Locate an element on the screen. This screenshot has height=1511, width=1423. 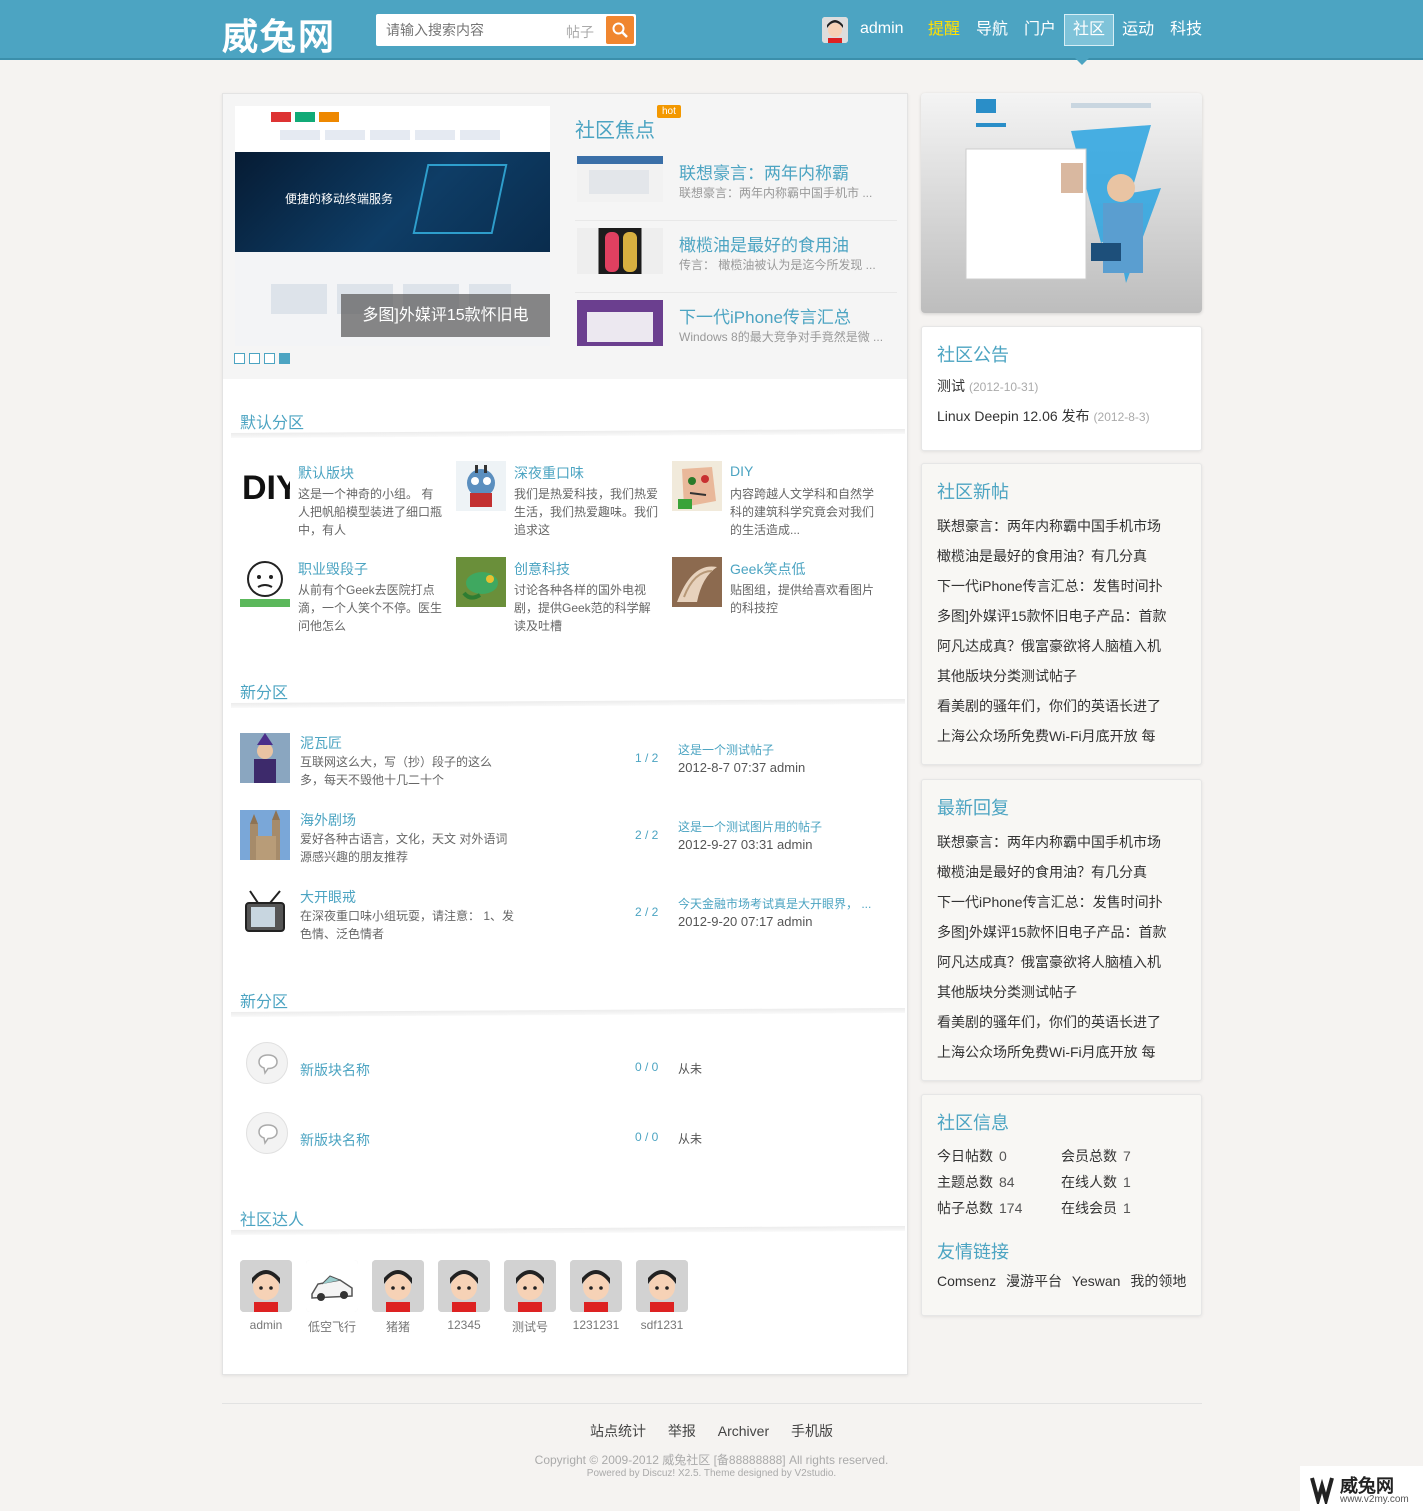
forum-name: 职业毁段子 is located at coordinates (333, 569).